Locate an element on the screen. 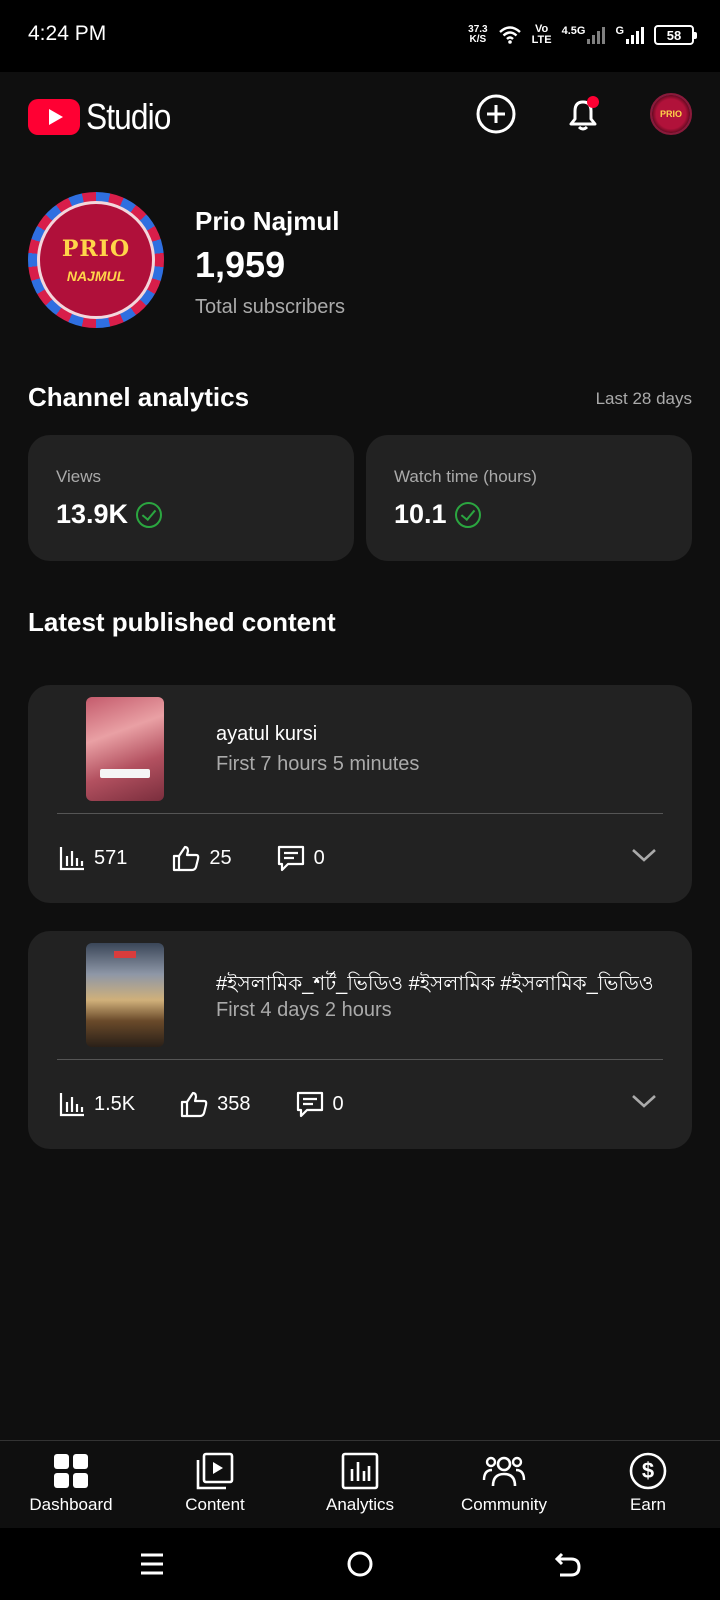  app-header: Studio PRIO is located at coordinates (360, 117).